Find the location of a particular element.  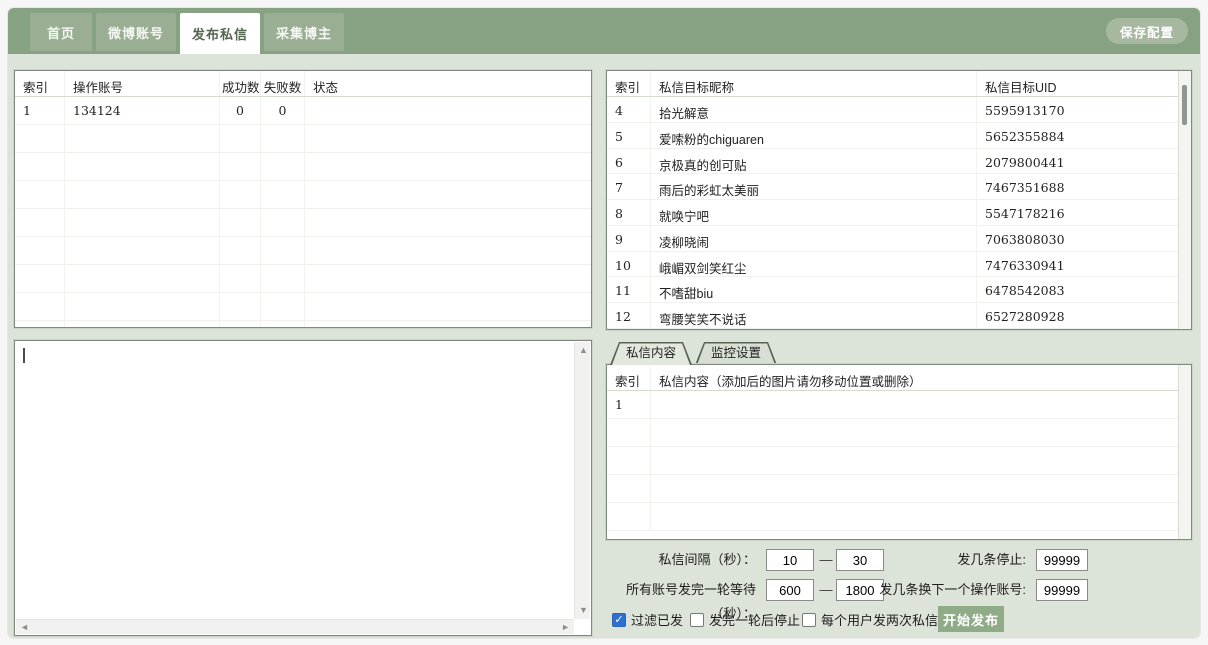

cell: 12 is located at coordinates (629, 316).